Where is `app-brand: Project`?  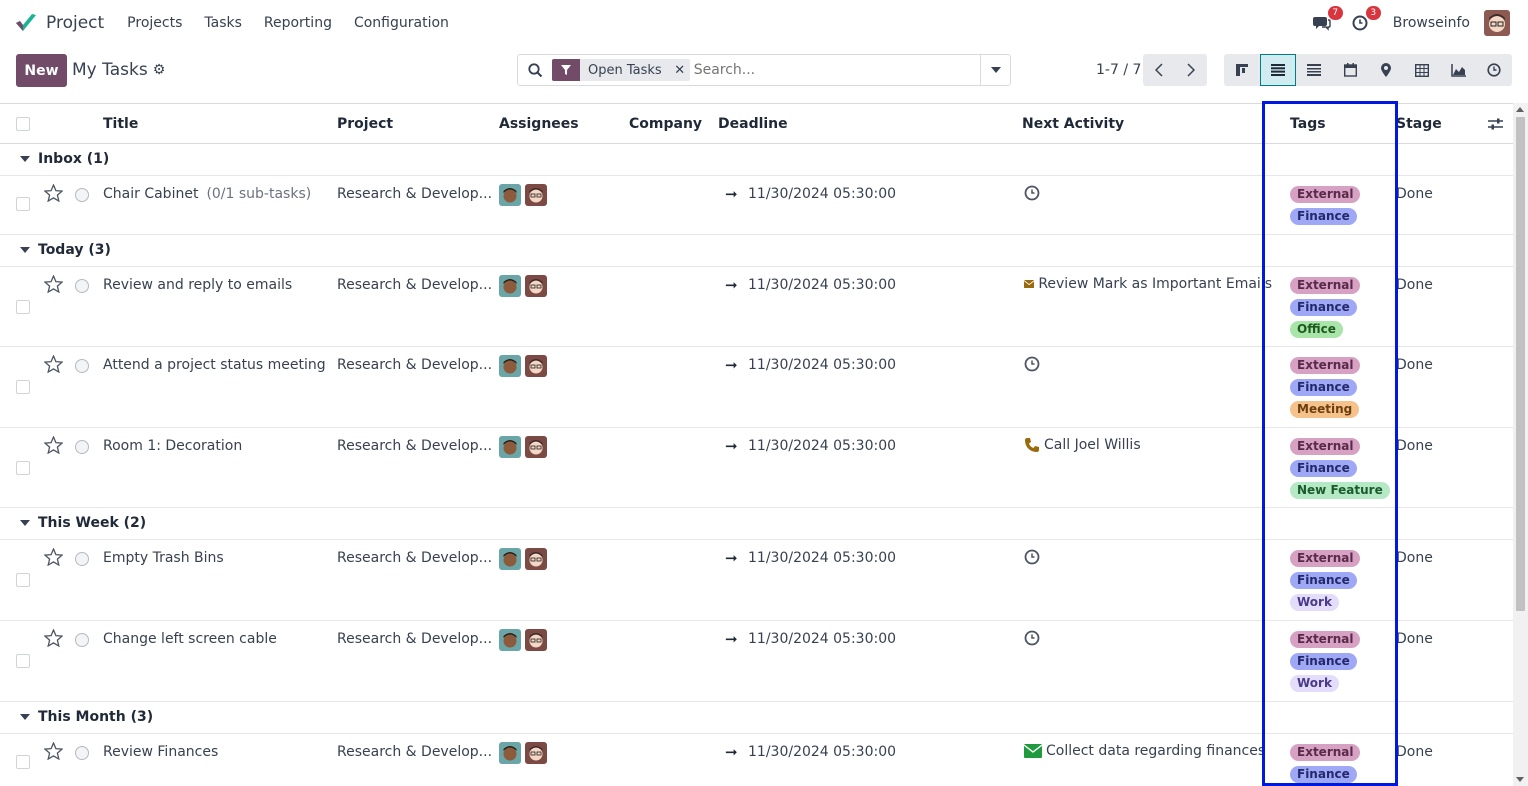 app-brand: Project is located at coordinates (59, 23).